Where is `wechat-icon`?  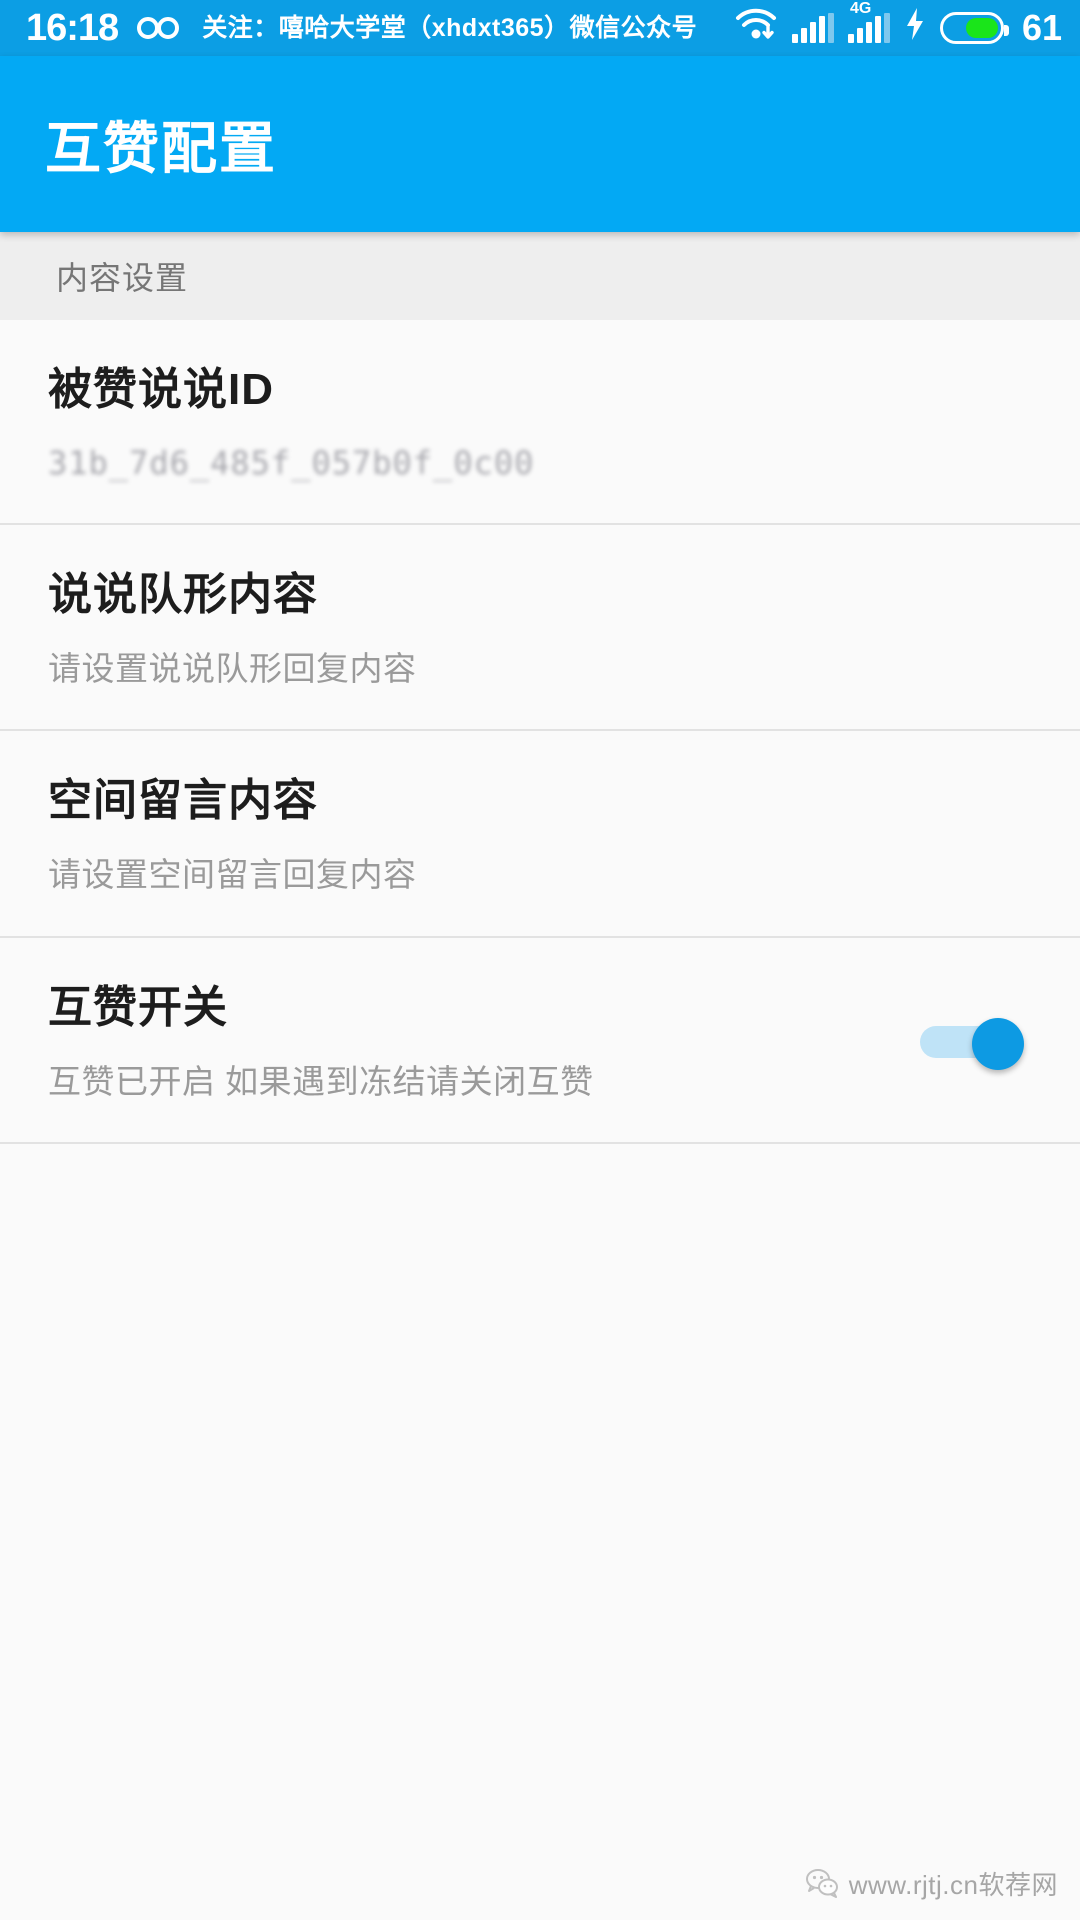 wechat-icon is located at coordinates (822, 1884).